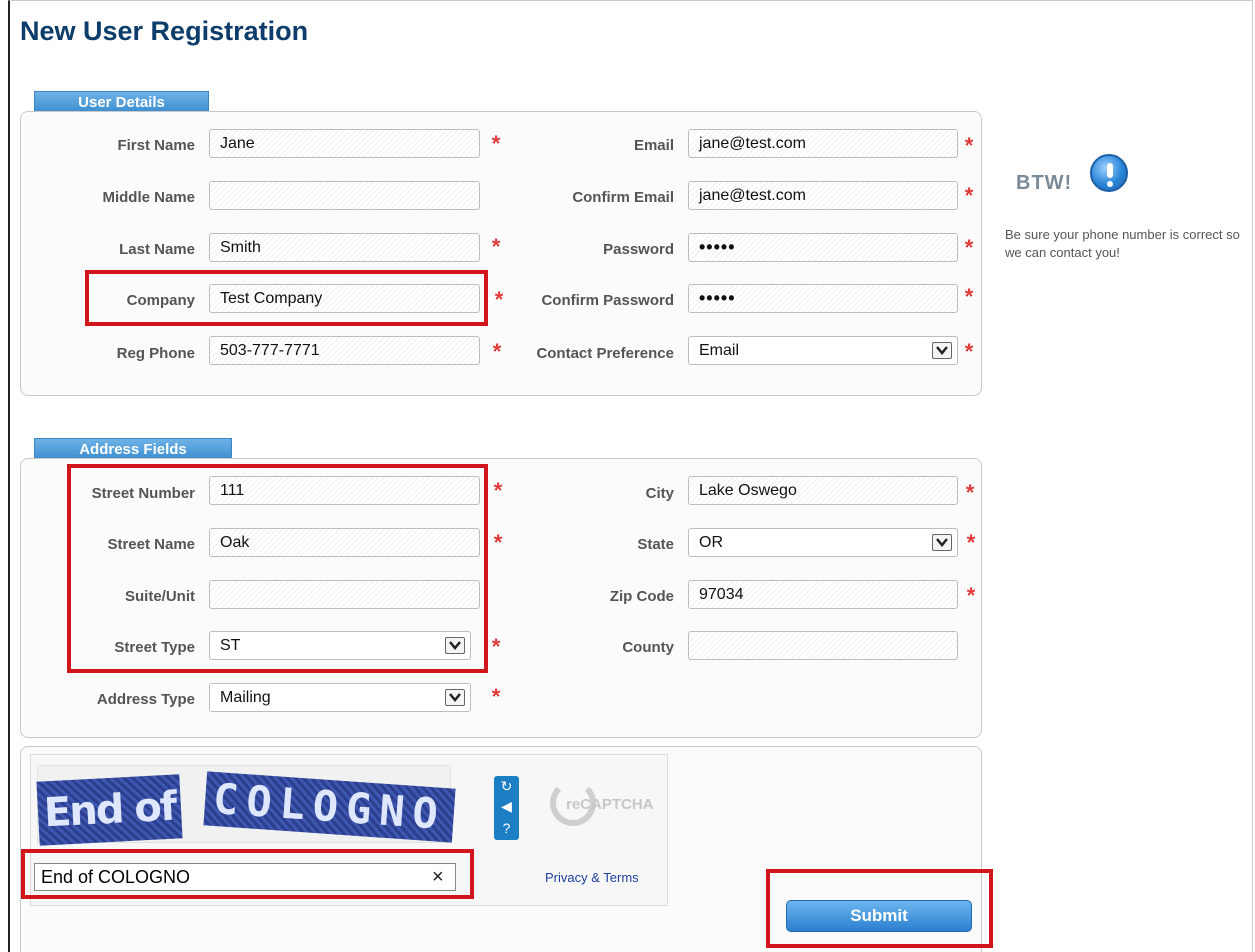  What do you see at coordinates (121, 101) in the screenshot?
I see `tab-user-details: User Details` at bounding box center [121, 101].